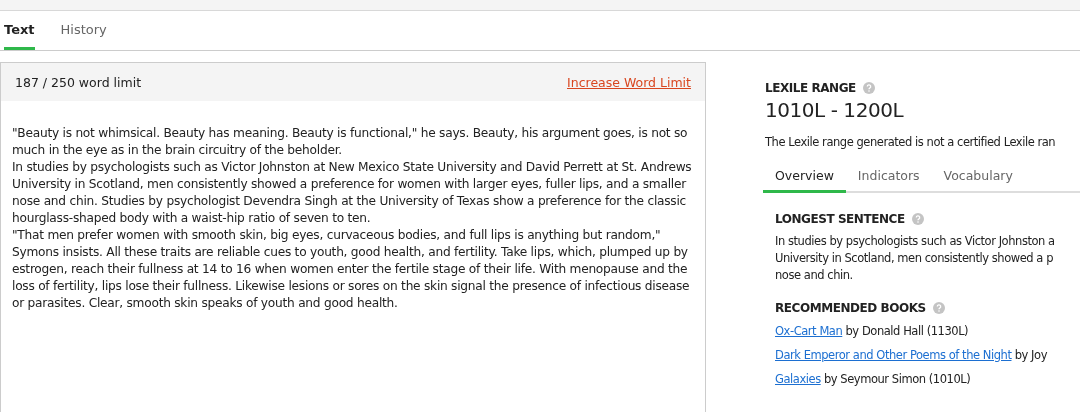 The width and height of the screenshot is (1080, 412). What do you see at coordinates (809, 331) in the screenshot?
I see `book-title-link: Ox-Cart Man` at bounding box center [809, 331].